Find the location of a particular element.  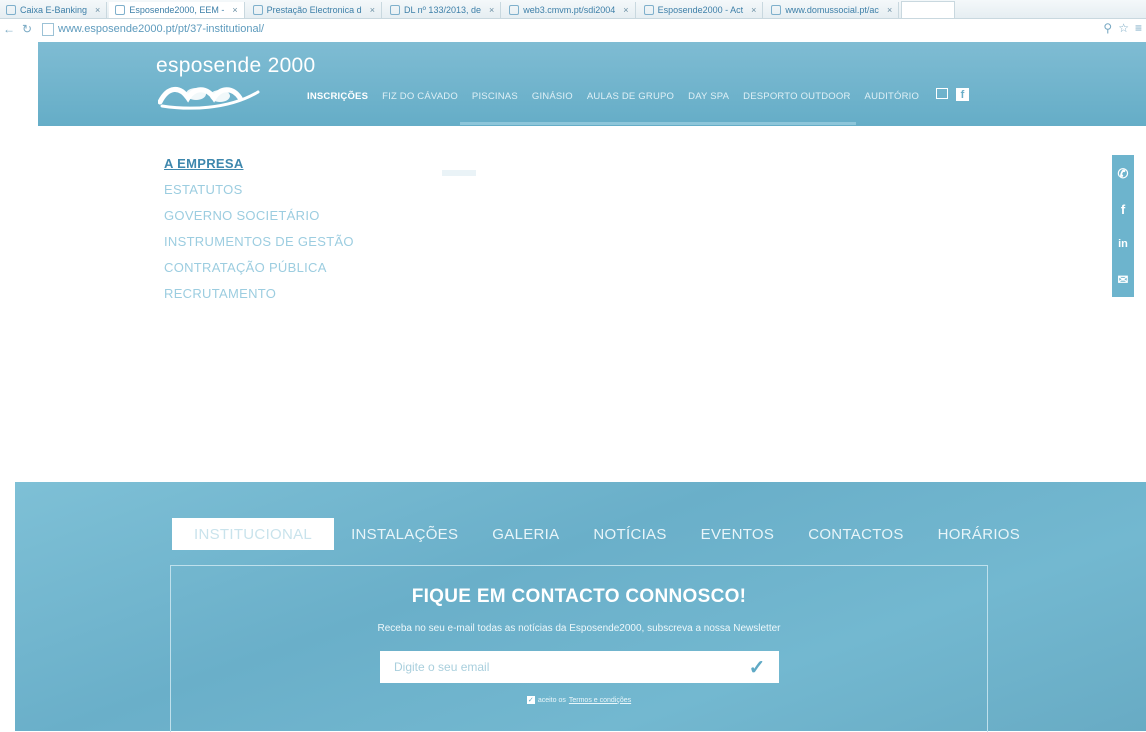

footer-tab: EVENTOS is located at coordinates (738, 534).